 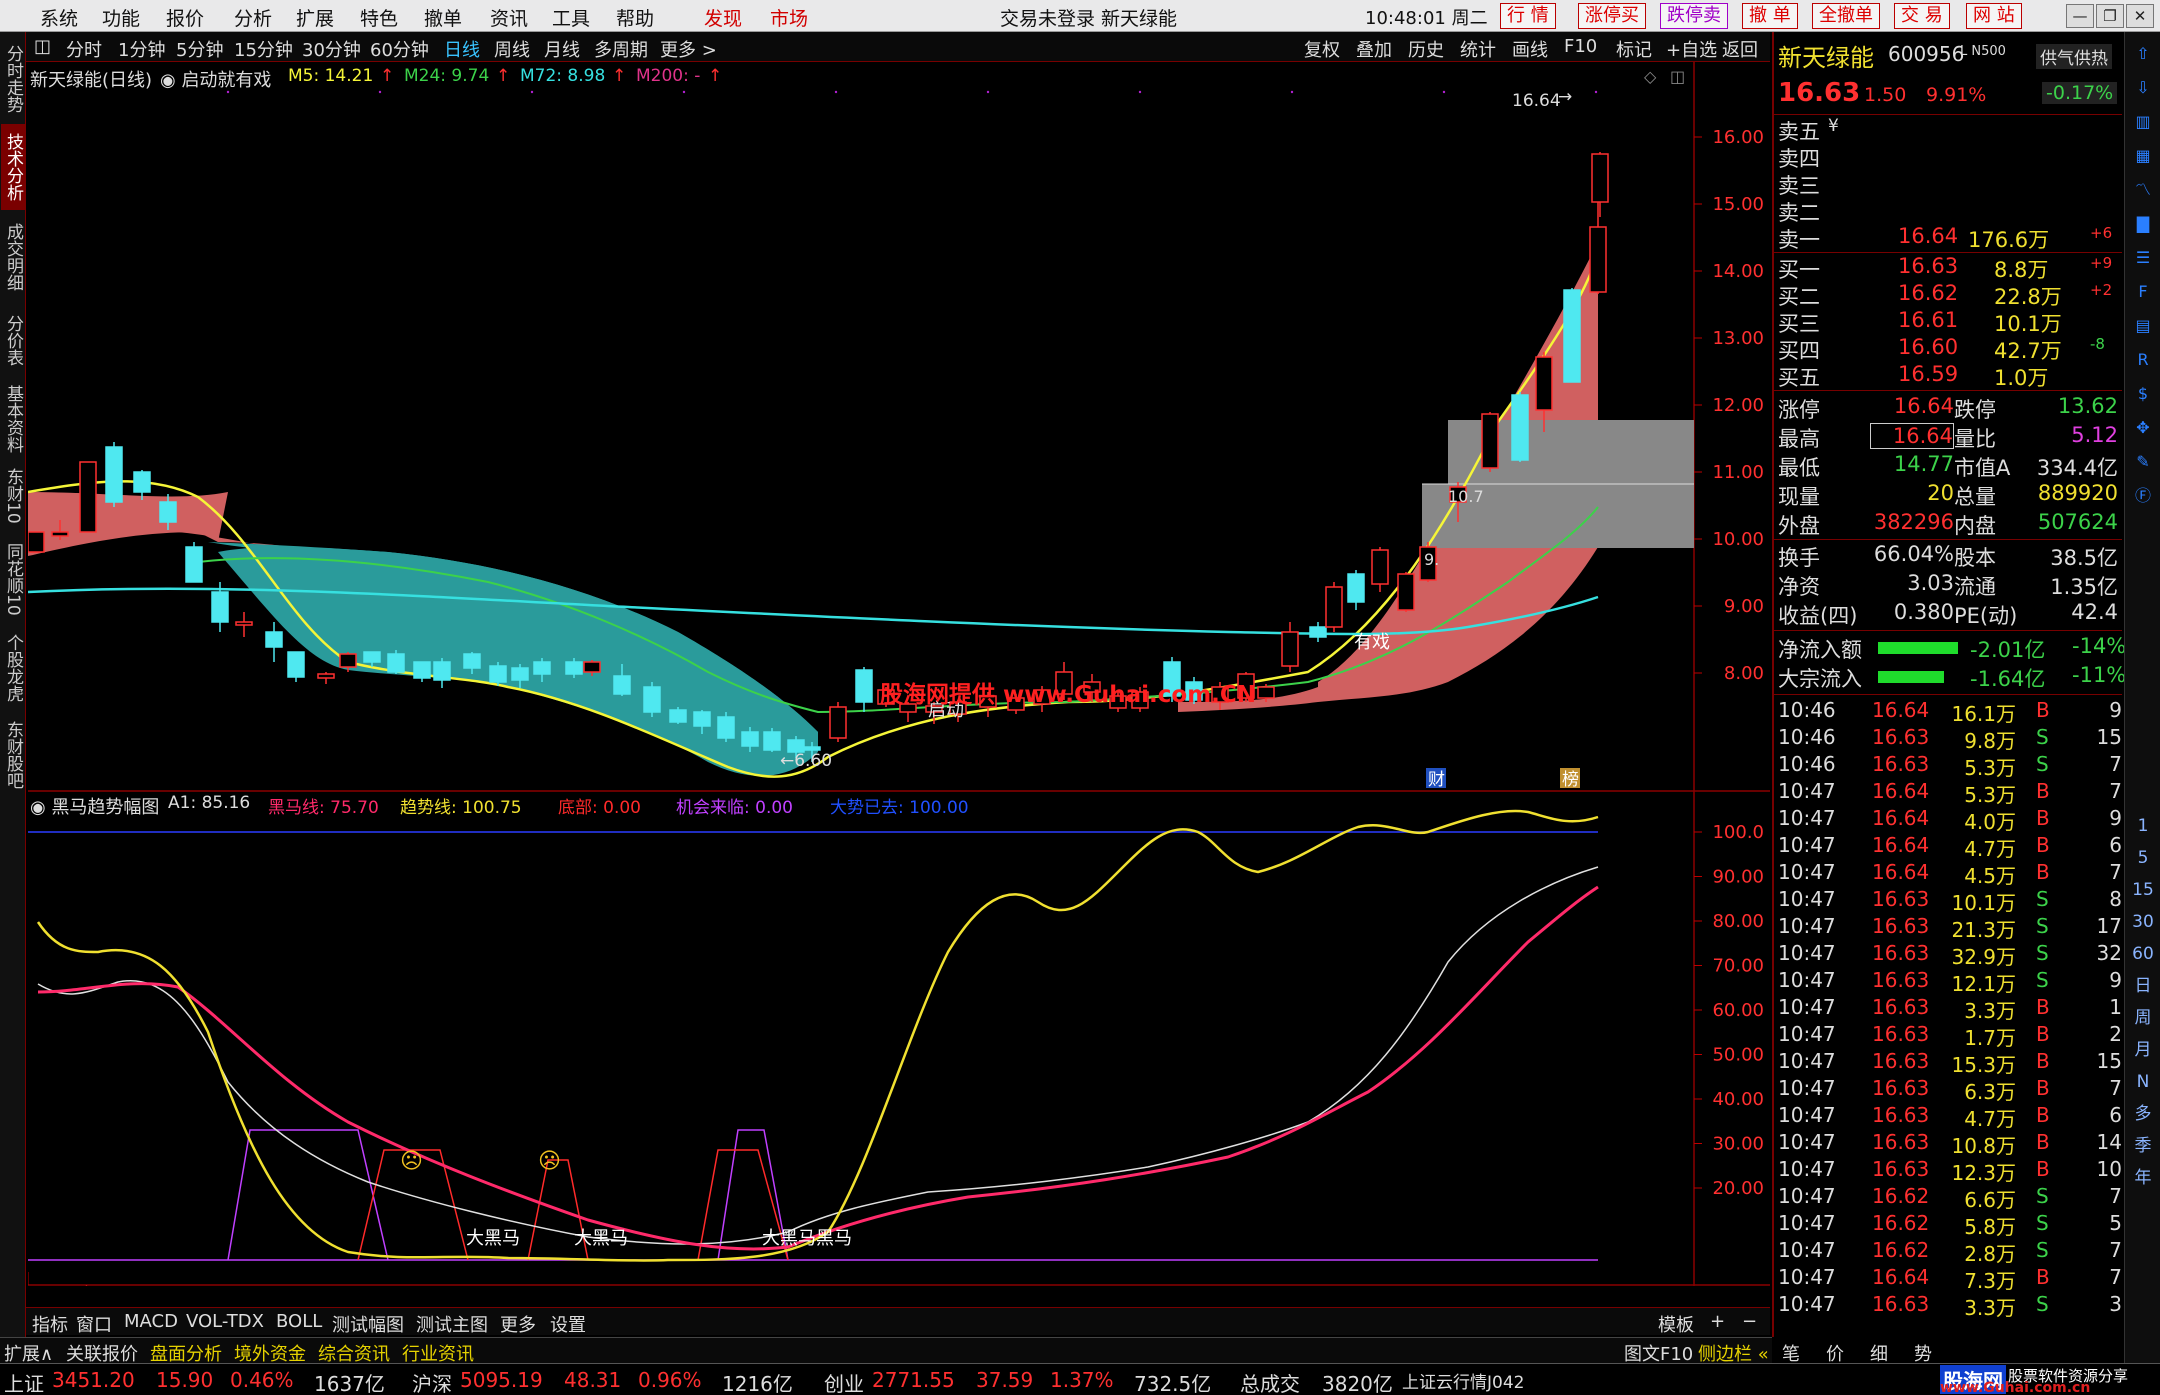 What do you see at coordinates (299, 1321) in the screenshot?
I see `bottom-tab-4: BOLL` at bounding box center [299, 1321].